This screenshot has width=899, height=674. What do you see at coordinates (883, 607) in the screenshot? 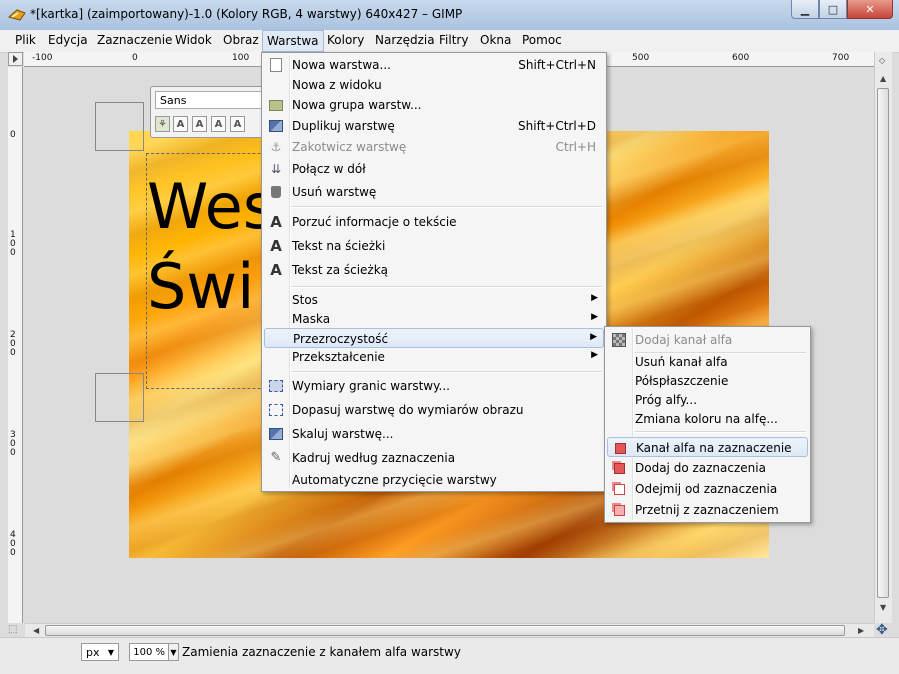
I see `scroll-down-icon: ▼` at bounding box center [883, 607].